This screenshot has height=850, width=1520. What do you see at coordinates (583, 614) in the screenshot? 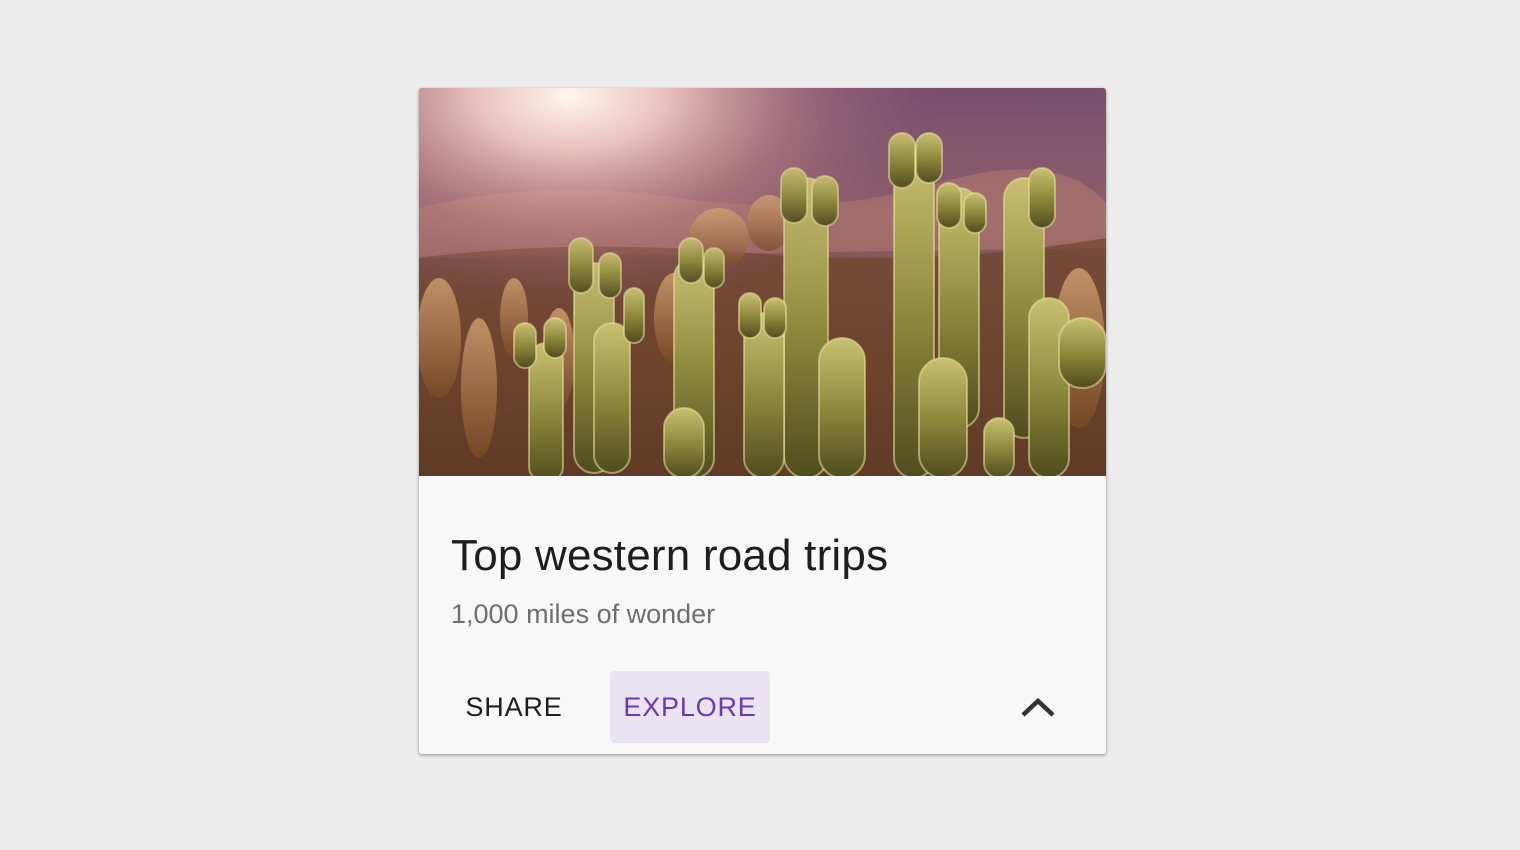
I see `card-subtitle: 1,000 miles of wonder` at bounding box center [583, 614].